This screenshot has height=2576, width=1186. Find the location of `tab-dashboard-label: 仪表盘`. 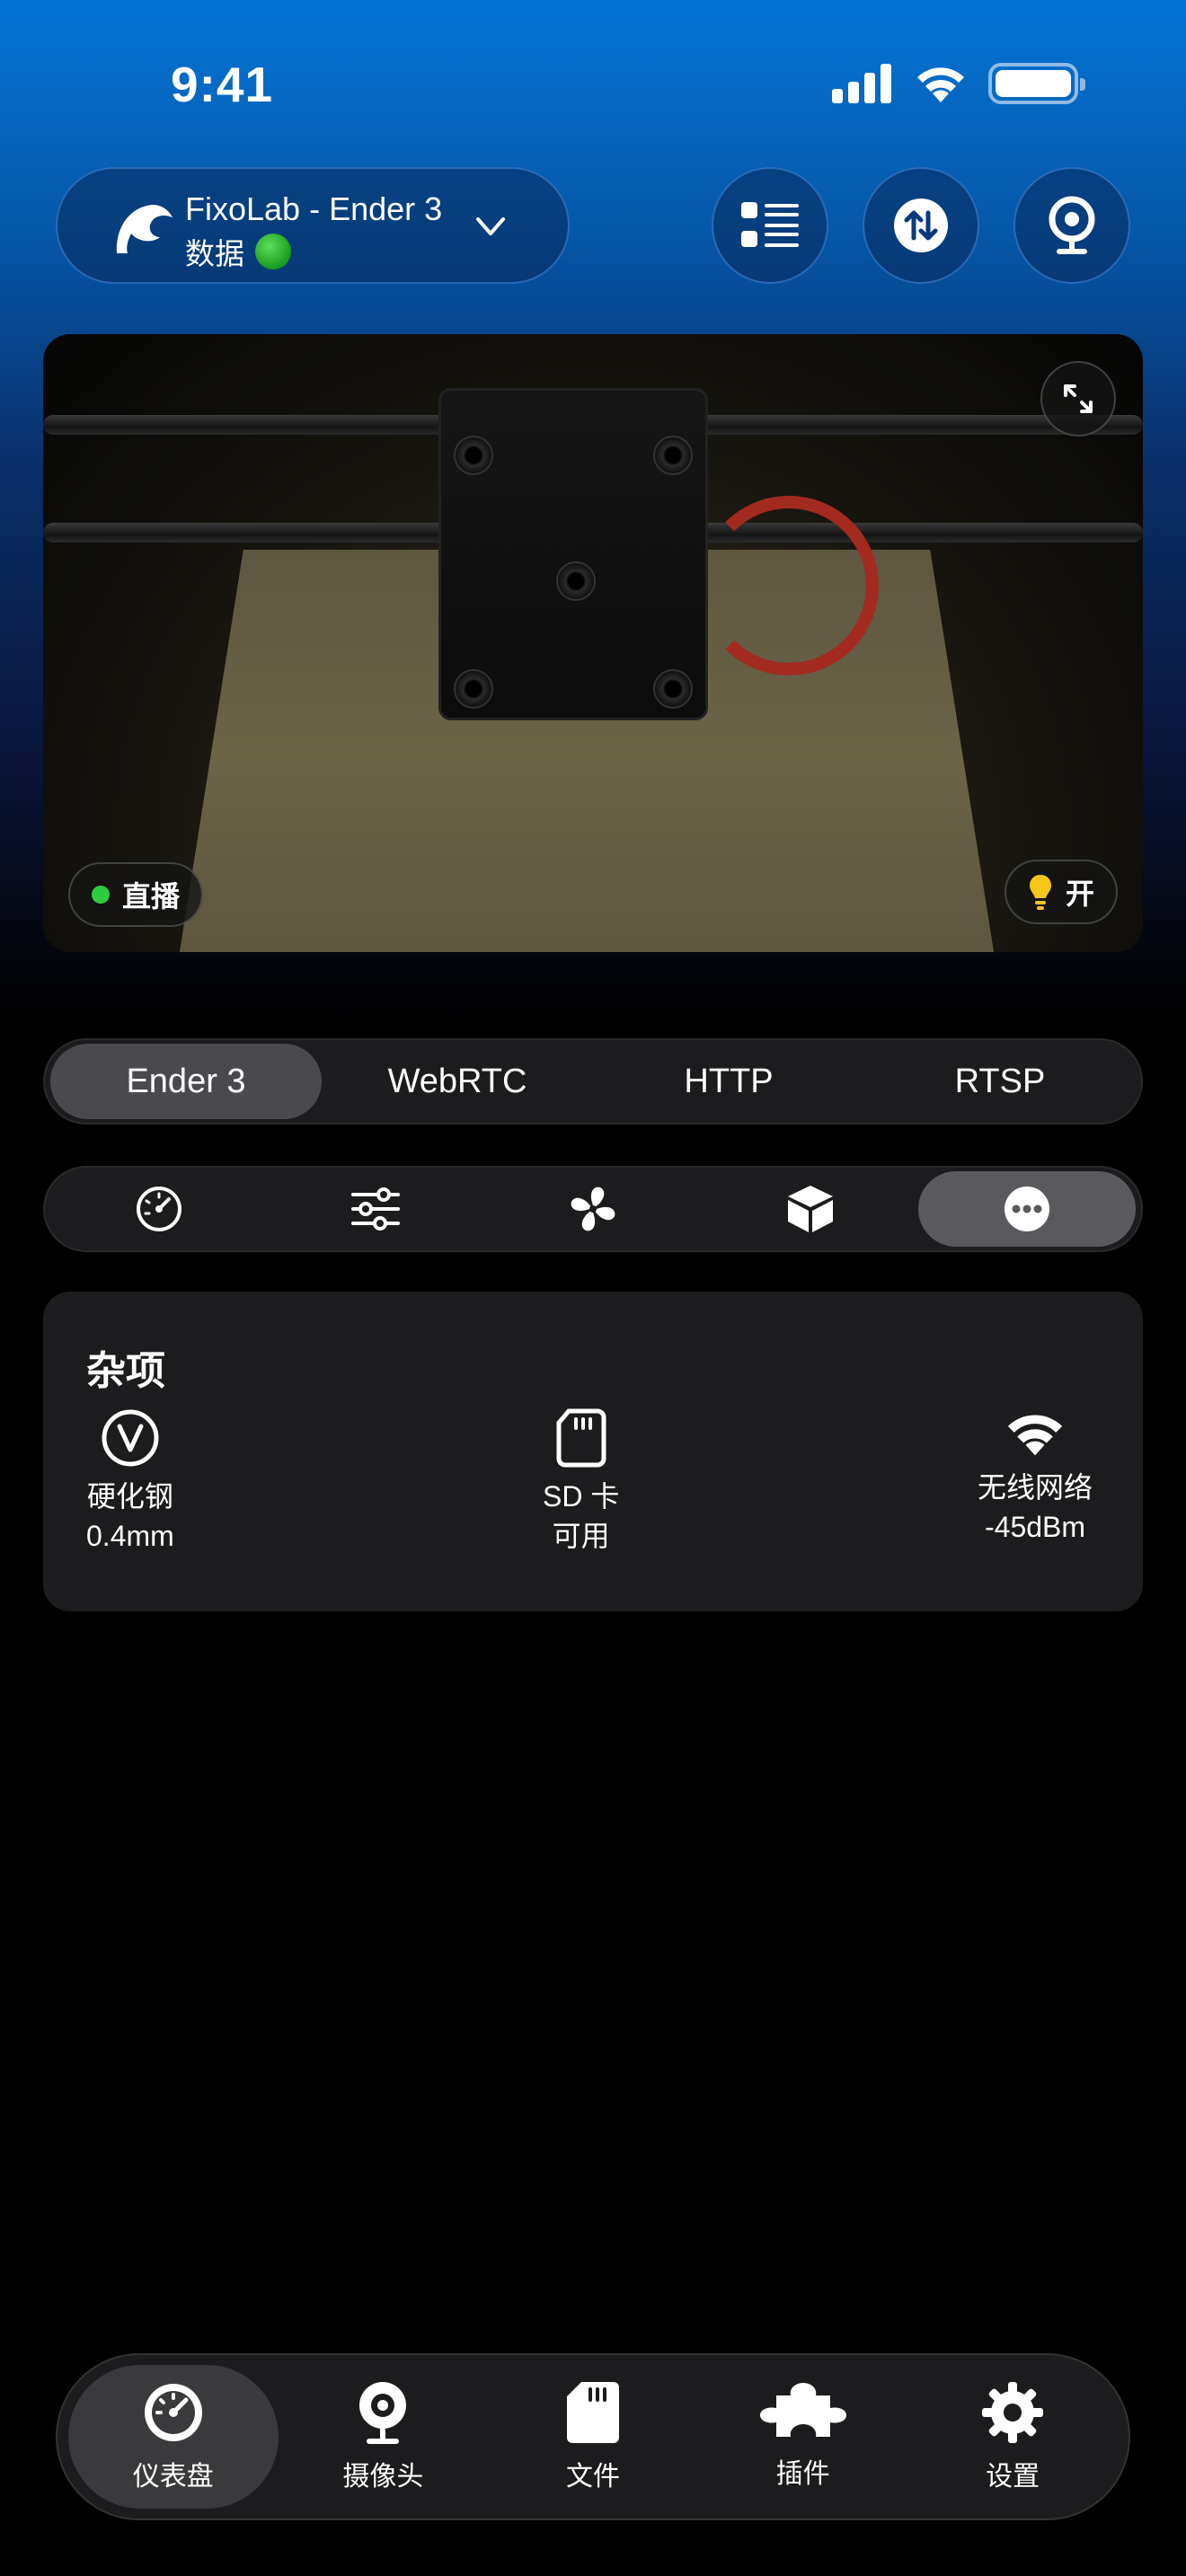

tab-dashboard-label: 仪表盘 is located at coordinates (173, 2477).